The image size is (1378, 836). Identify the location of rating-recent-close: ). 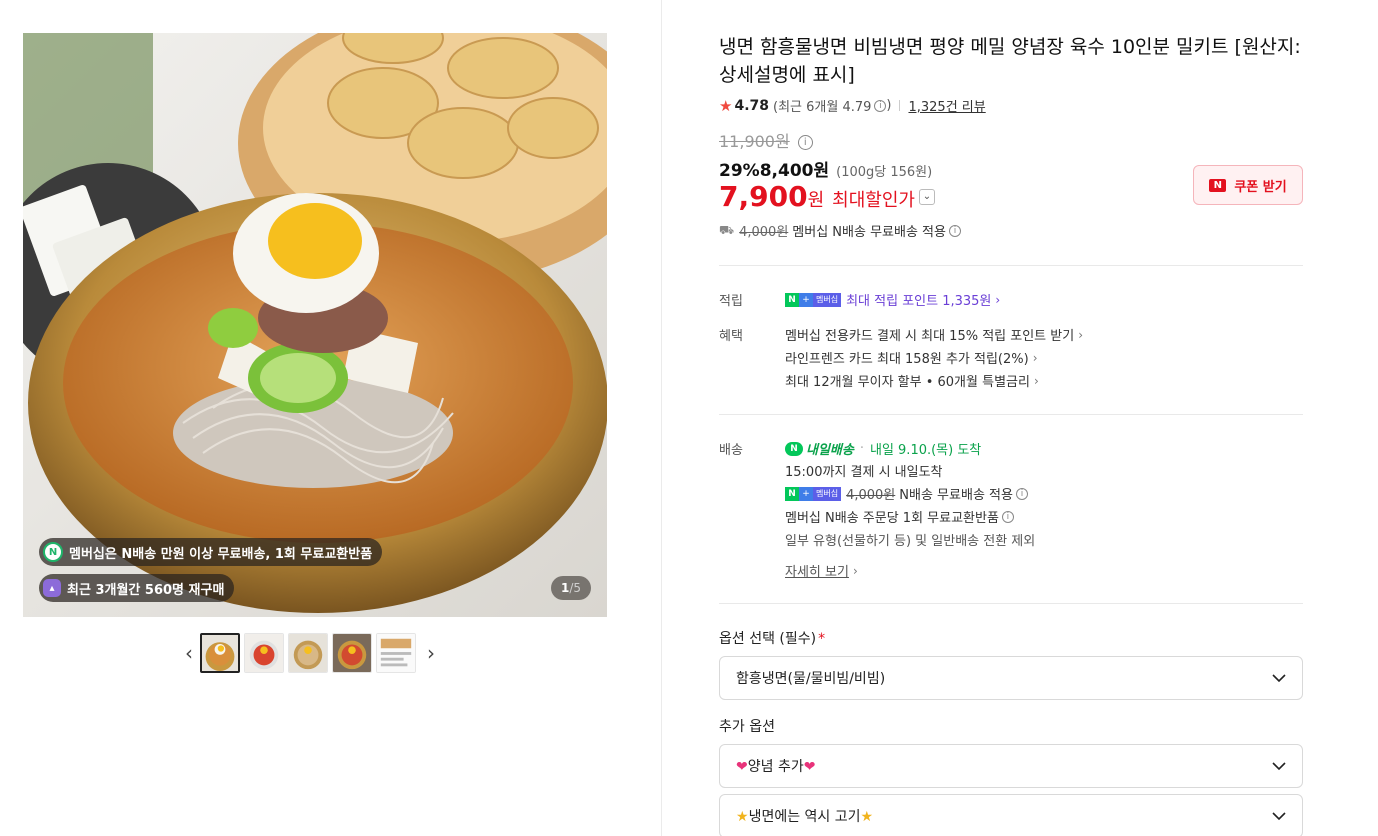
(889, 105).